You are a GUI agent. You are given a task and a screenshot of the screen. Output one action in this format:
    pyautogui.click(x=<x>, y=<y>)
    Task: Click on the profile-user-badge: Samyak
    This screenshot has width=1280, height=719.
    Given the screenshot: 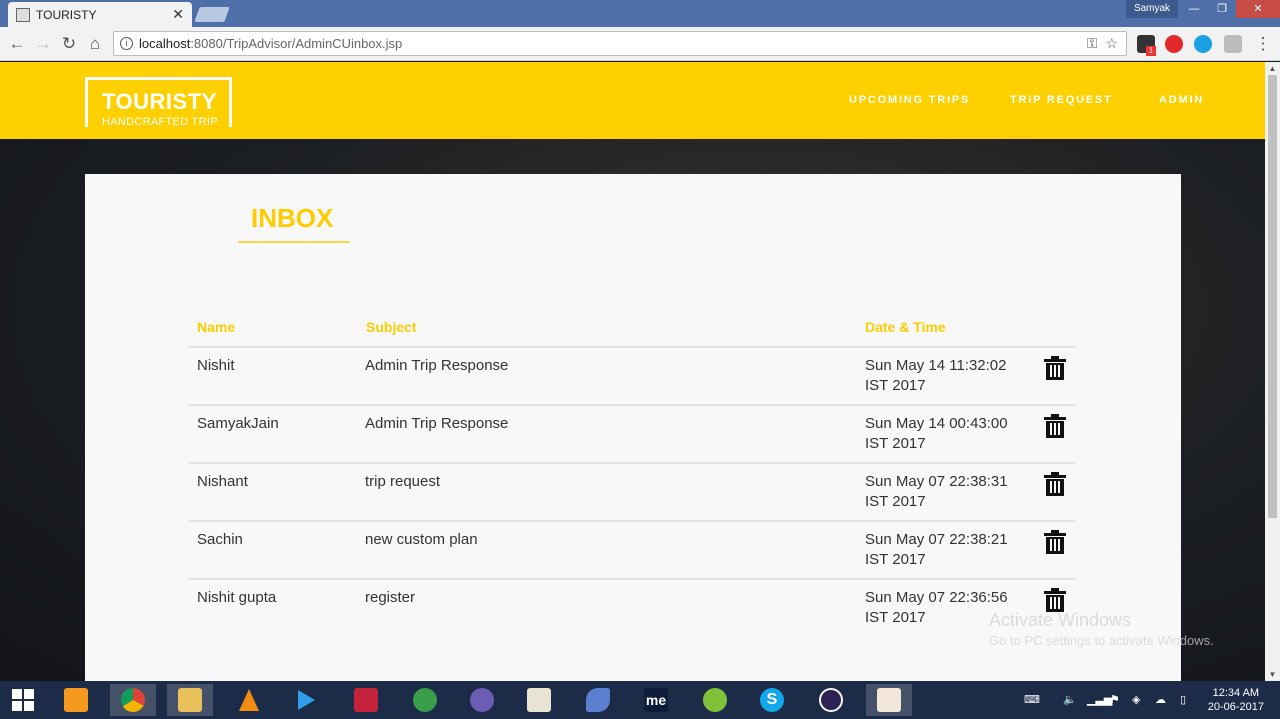 What is the action you would take?
    pyautogui.click(x=1152, y=9)
    